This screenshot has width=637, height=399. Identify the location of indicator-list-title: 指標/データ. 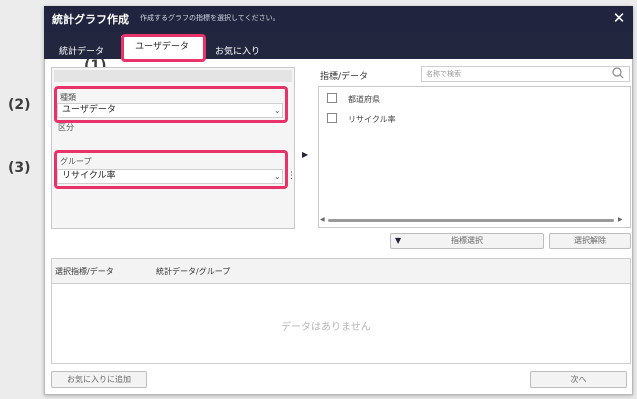
(344, 77).